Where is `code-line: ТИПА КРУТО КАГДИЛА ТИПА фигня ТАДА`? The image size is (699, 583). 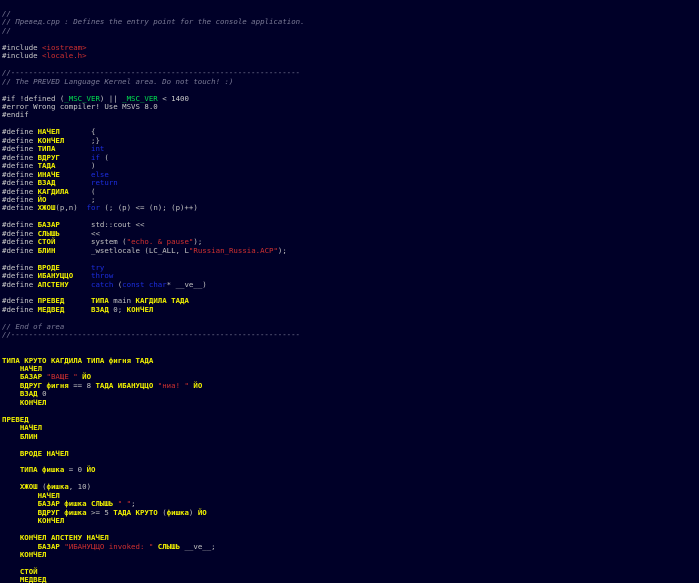 code-line: ТИПА КРУТО КАГДИЛА ТИПА фигня ТАДА is located at coordinates (350, 360).